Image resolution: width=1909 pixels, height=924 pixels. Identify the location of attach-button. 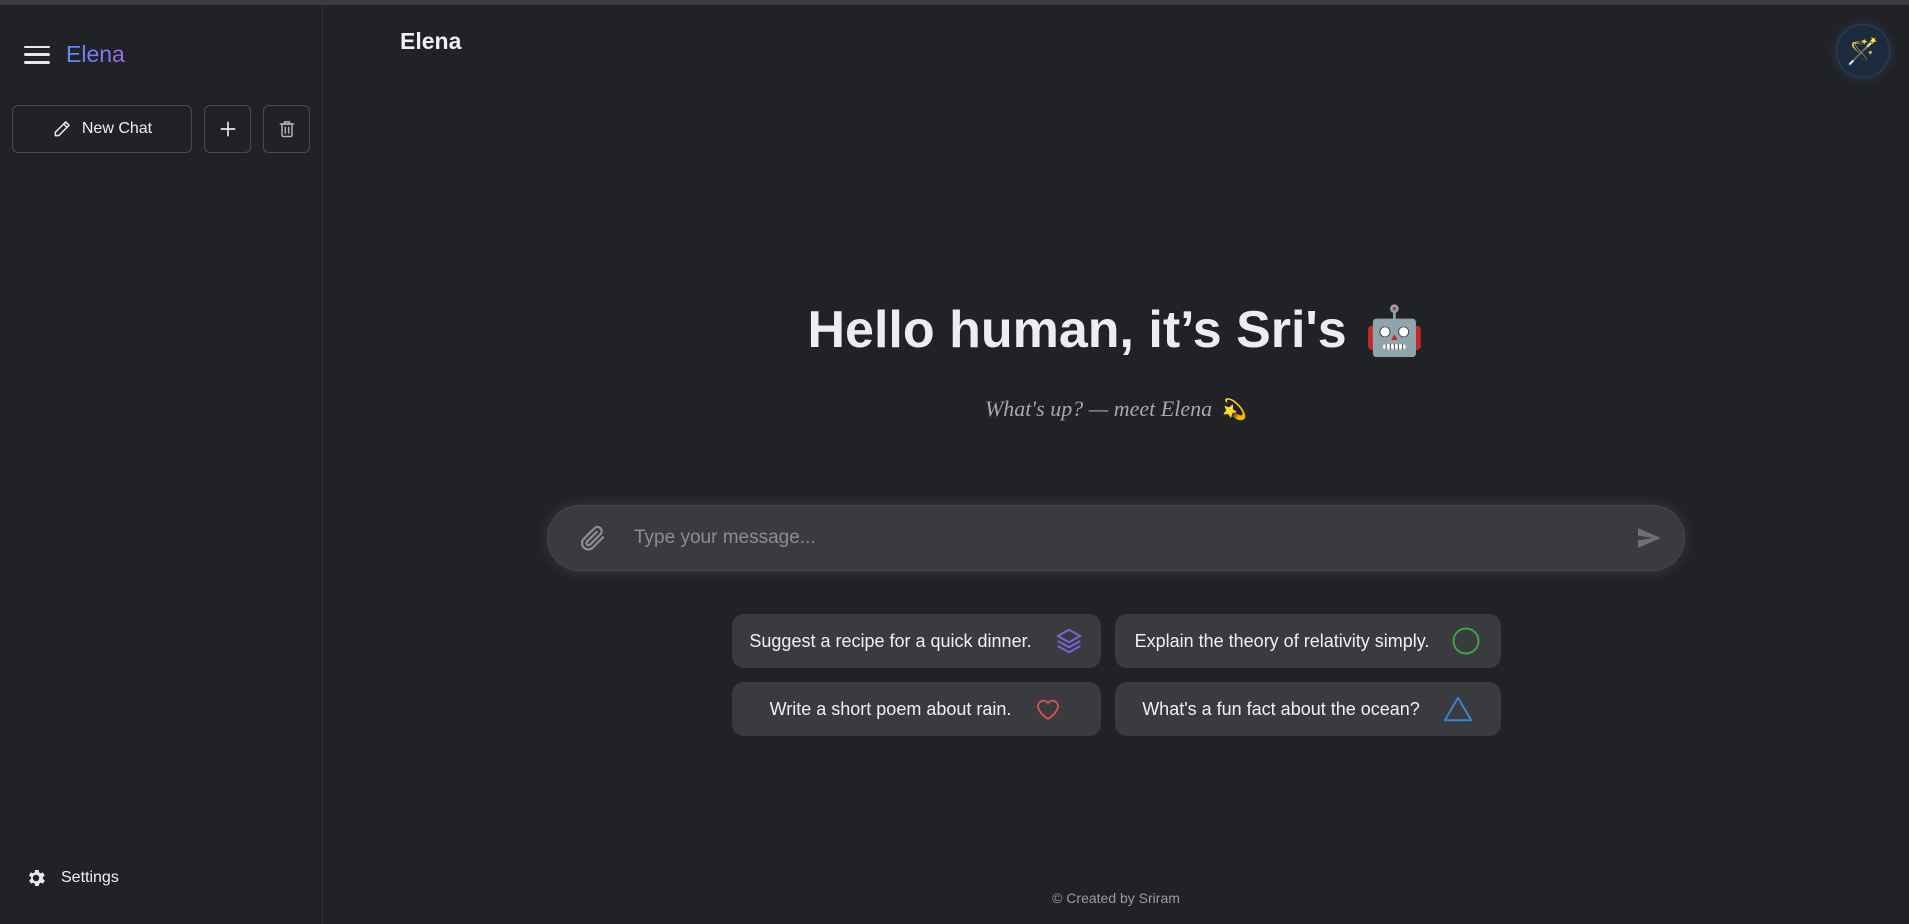
(578, 538).